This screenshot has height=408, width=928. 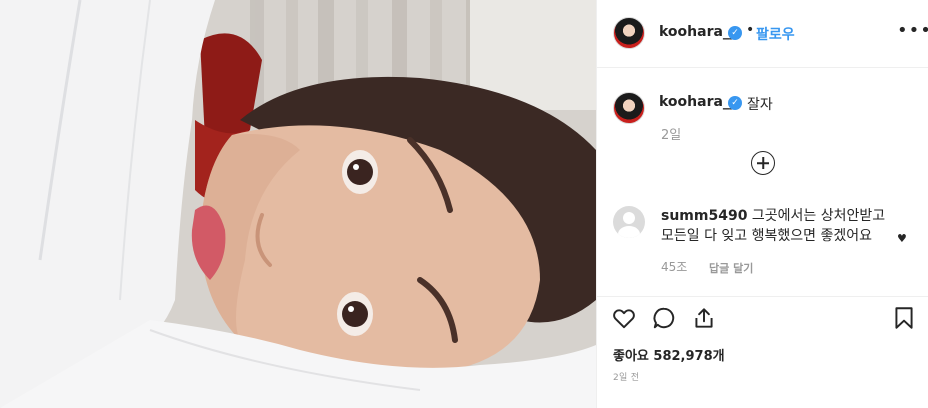 What do you see at coordinates (698, 102) in the screenshot?
I see `caption-author-username: koohara__` at bounding box center [698, 102].